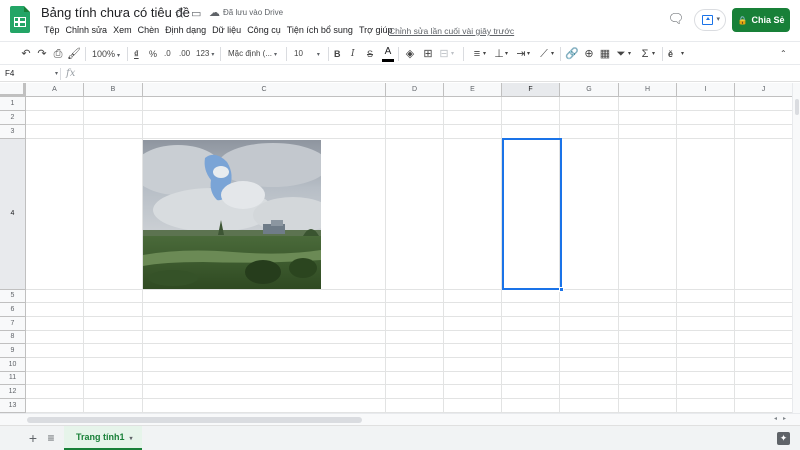  Describe the element at coordinates (74, 54) in the screenshot. I see `paint-format-icon: 🖌` at that location.